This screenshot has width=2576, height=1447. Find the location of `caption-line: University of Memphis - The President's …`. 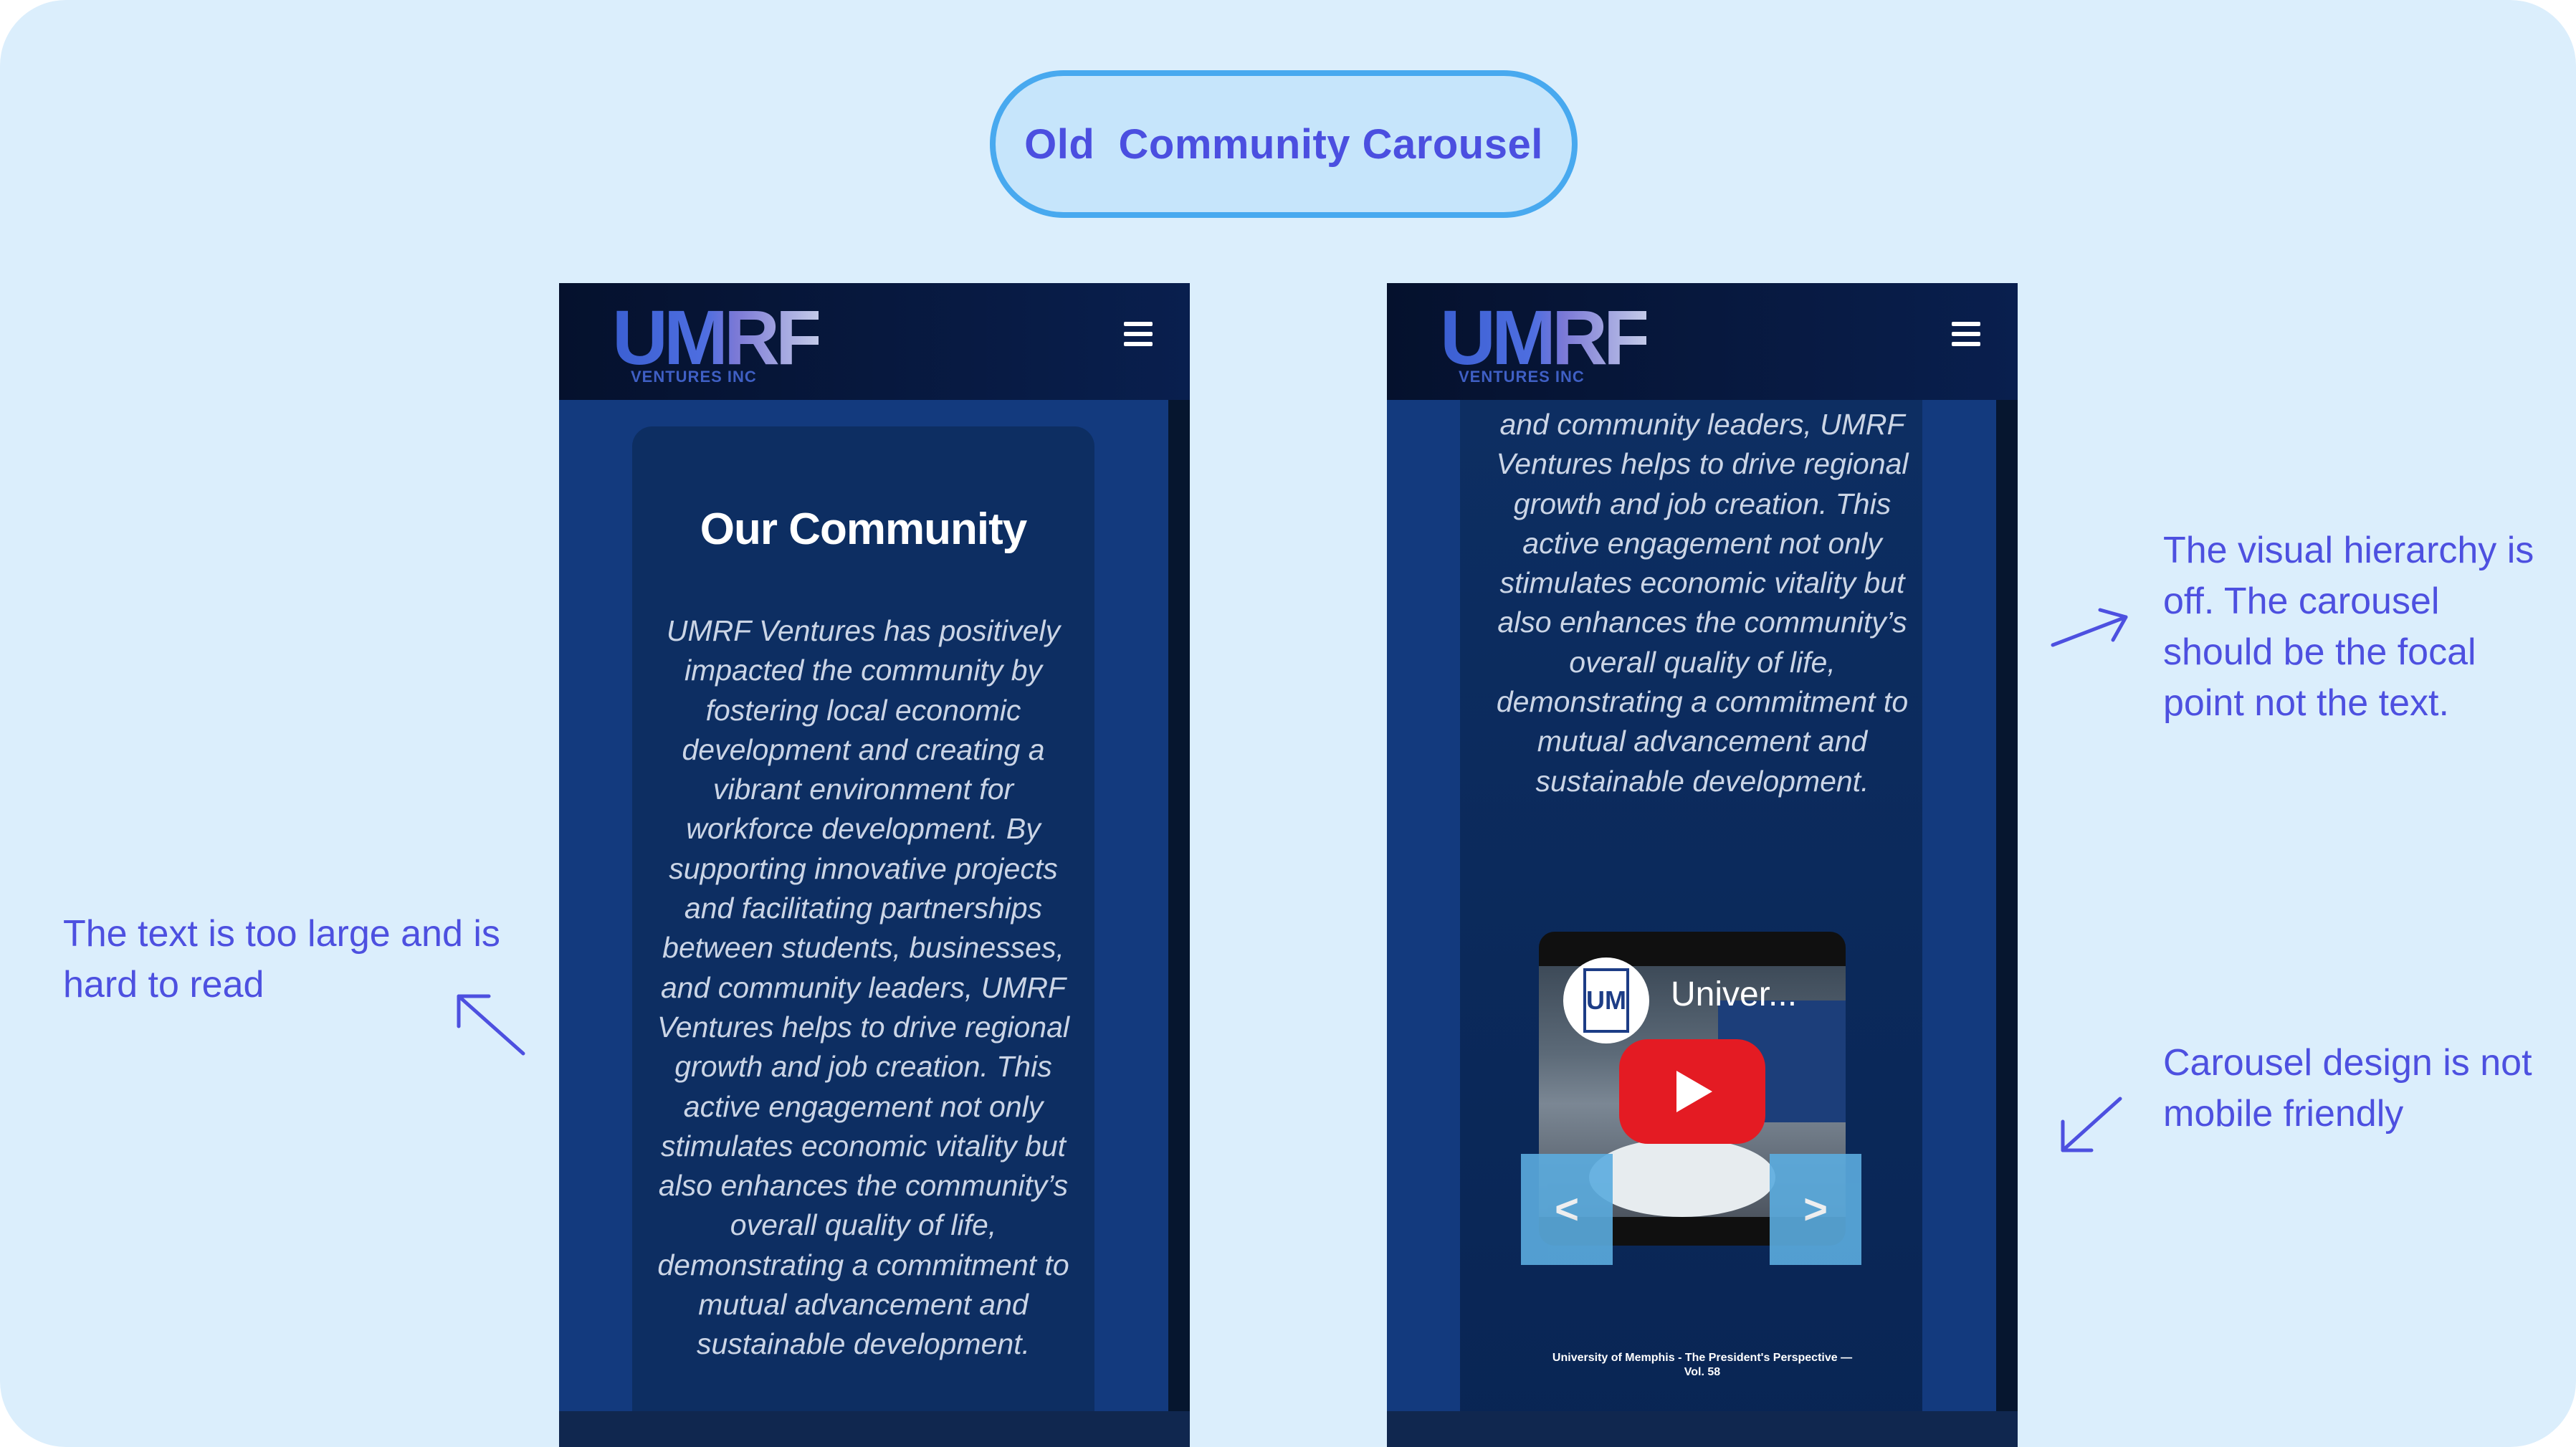

caption-line: University of Memphis - The President's … is located at coordinates (1702, 1358).